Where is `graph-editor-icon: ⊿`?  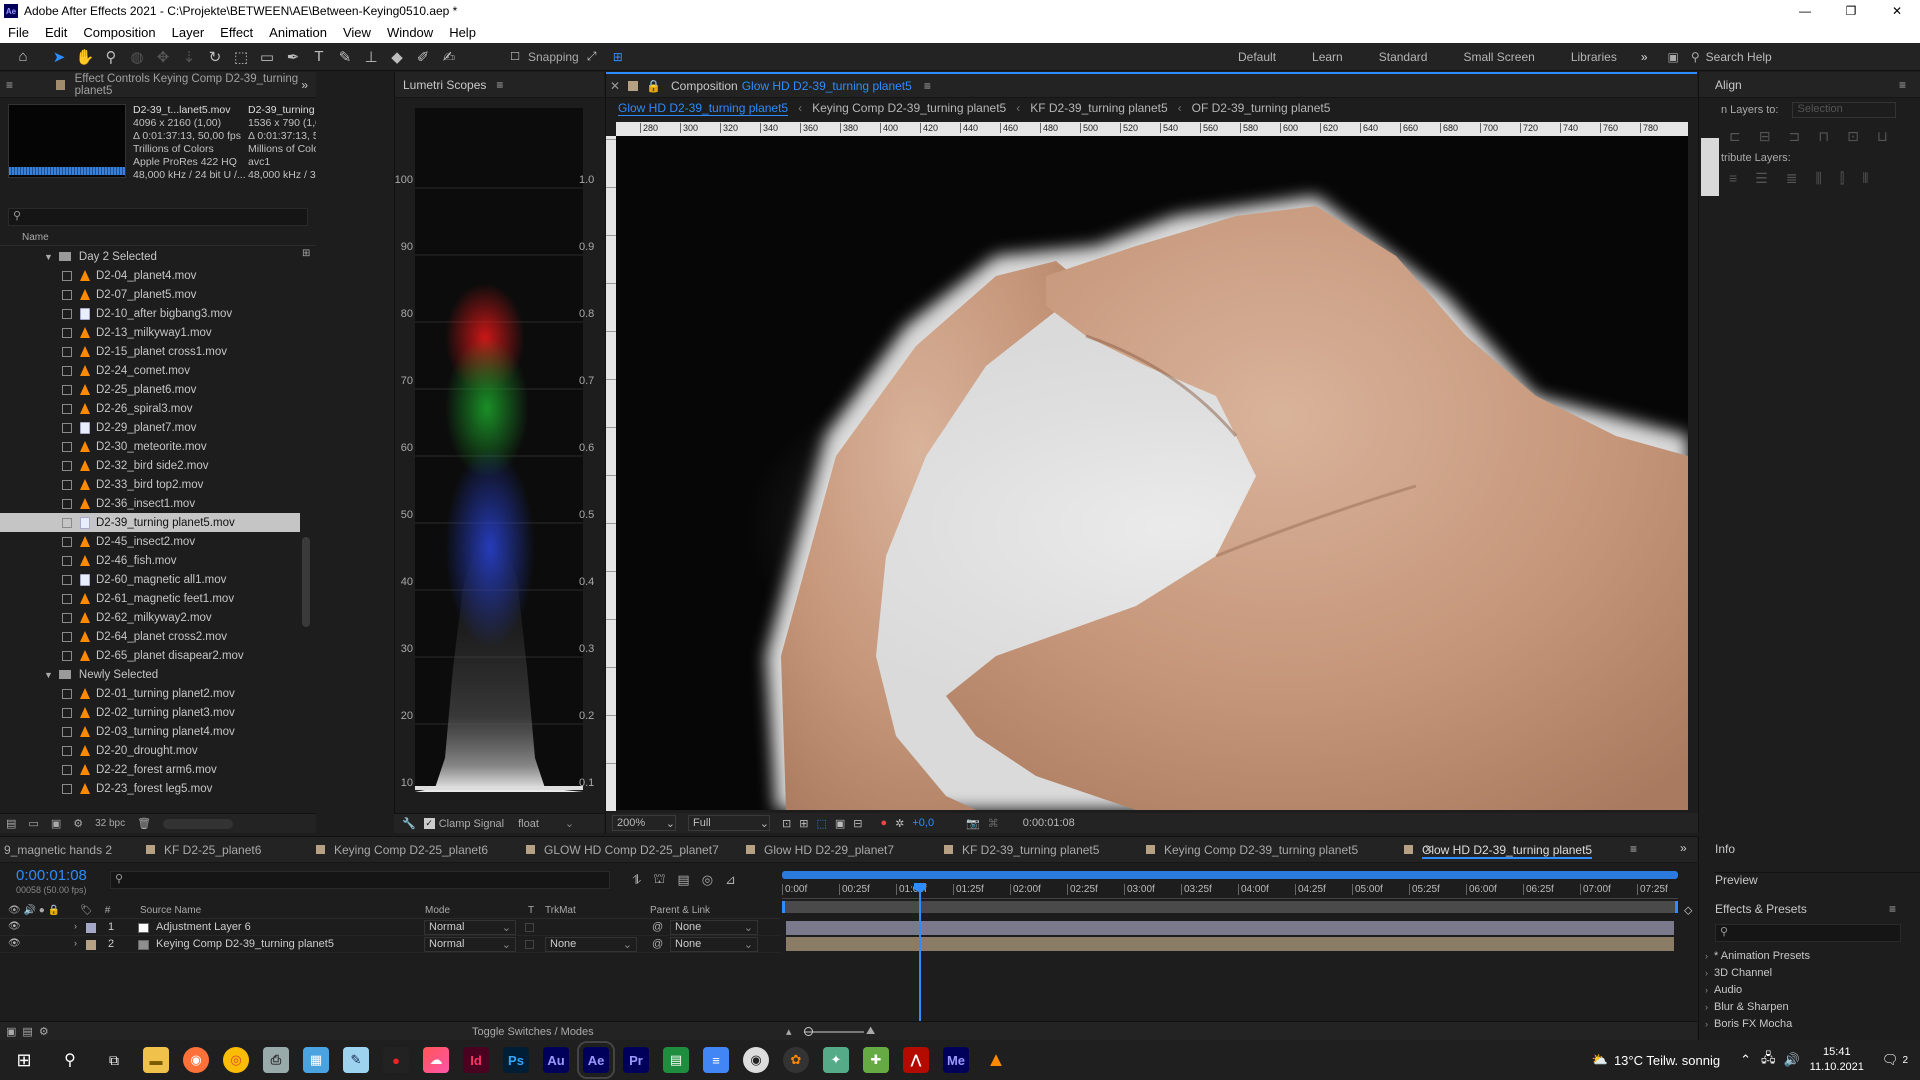 graph-editor-icon: ⊿ is located at coordinates (730, 880).